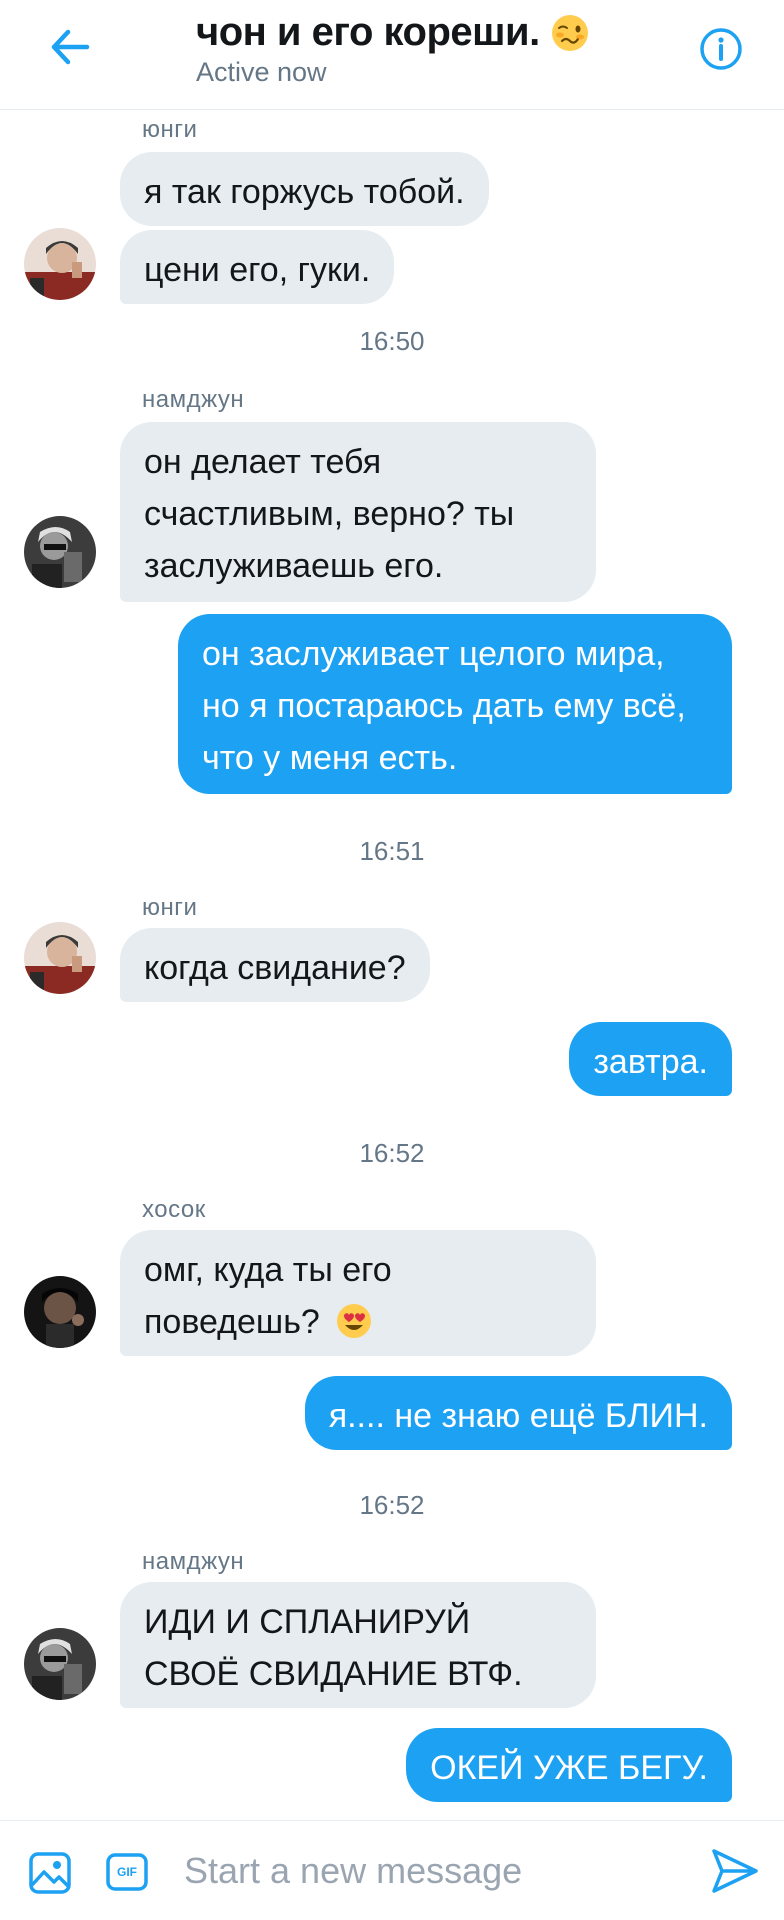  What do you see at coordinates (358, 1293) in the screenshot?
I see `incoming-message: омг, куда ты его поведешь?` at bounding box center [358, 1293].